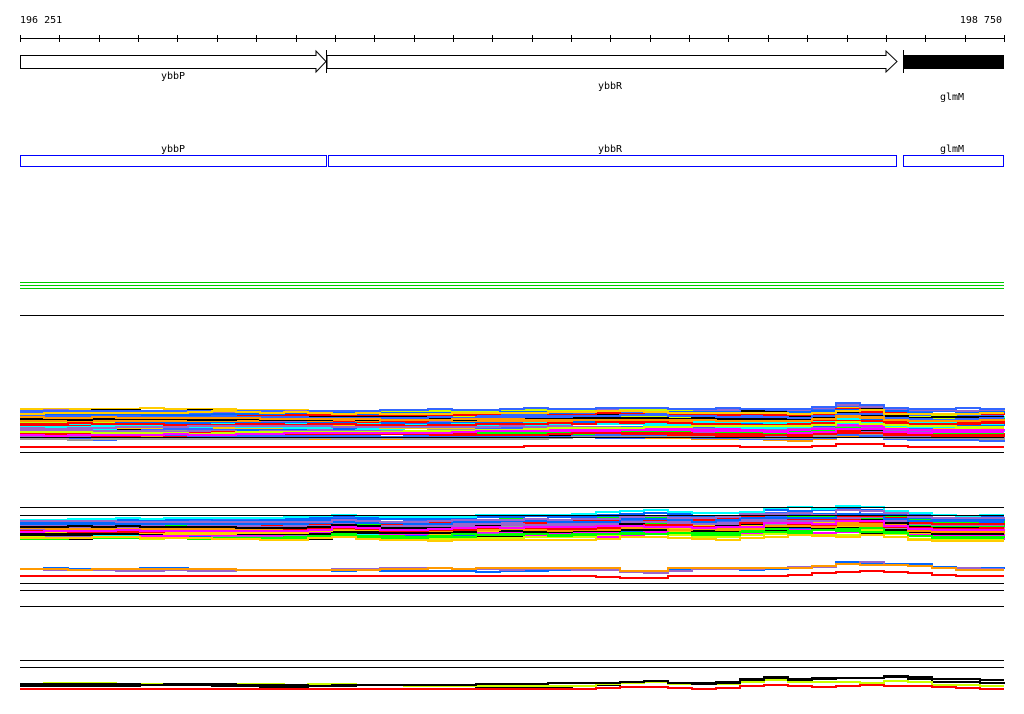 The height and width of the screenshot is (714, 1024). What do you see at coordinates (952, 97) in the screenshot?
I see `gene-label: glmM` at bounding box center [952, 97].